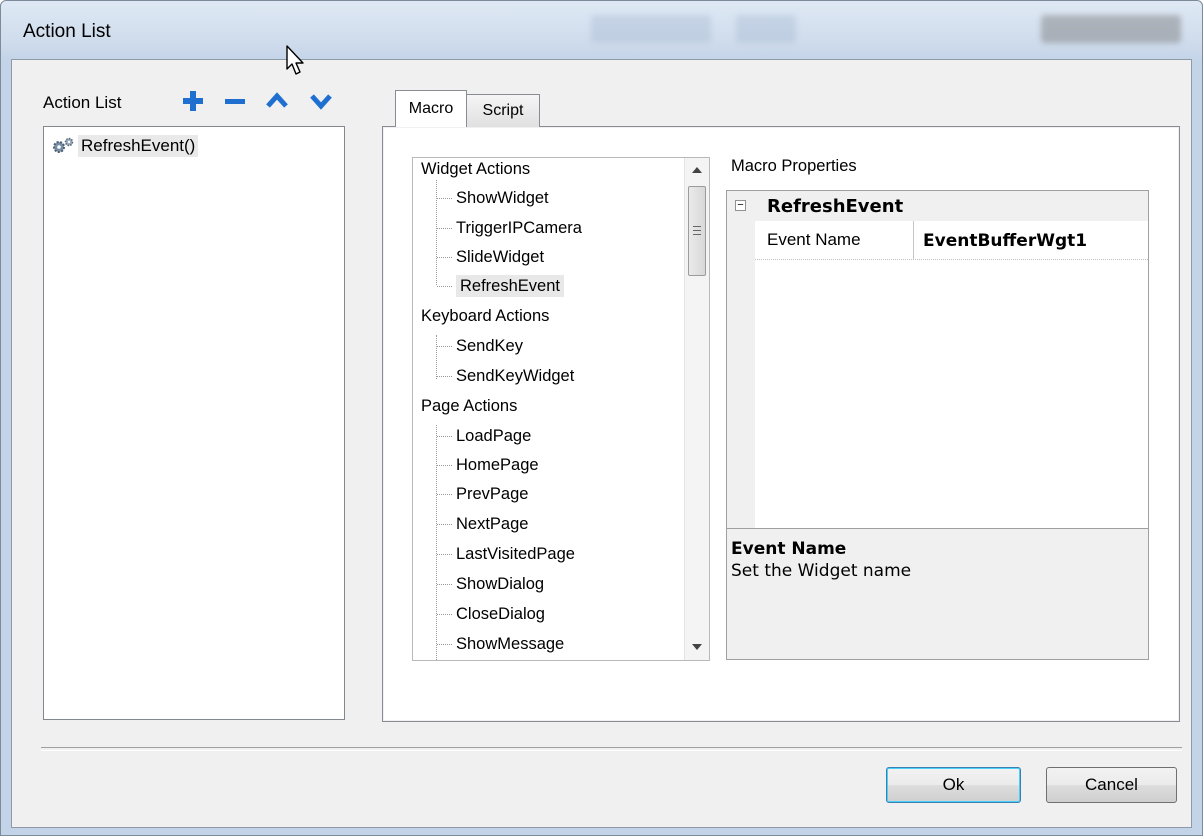 This screenshot has height=836, width=1203. I want to click on tree-item: LastVisitedPage, so click(515, 554).